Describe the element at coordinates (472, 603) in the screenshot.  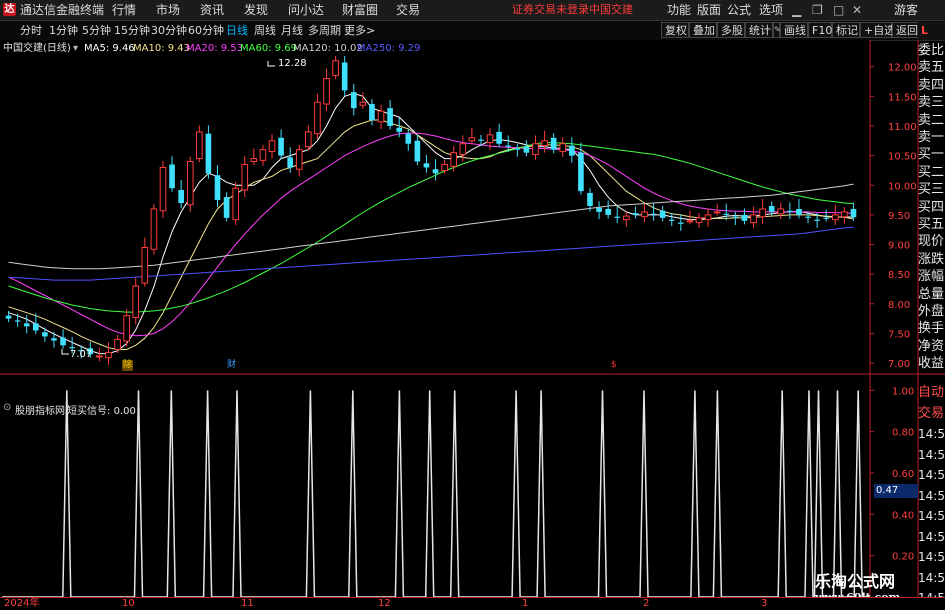
I see `x-axis-bar` at that location.